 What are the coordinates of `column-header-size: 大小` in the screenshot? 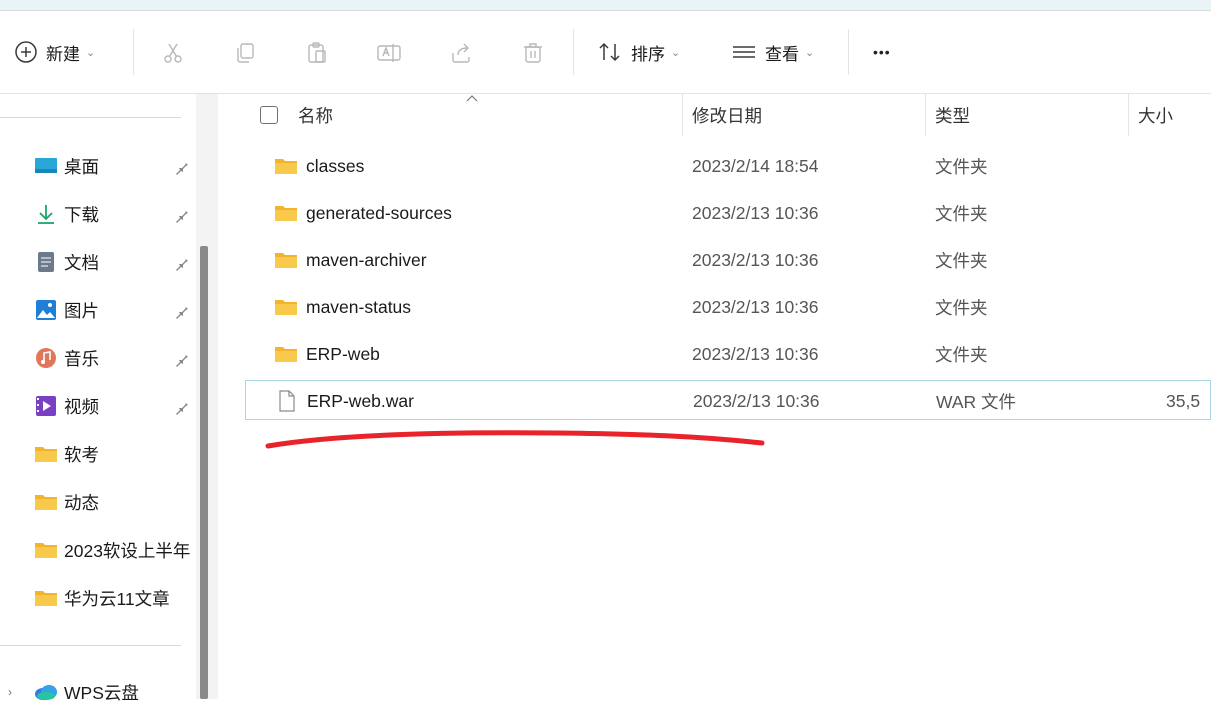 It's located at (1155, 115).